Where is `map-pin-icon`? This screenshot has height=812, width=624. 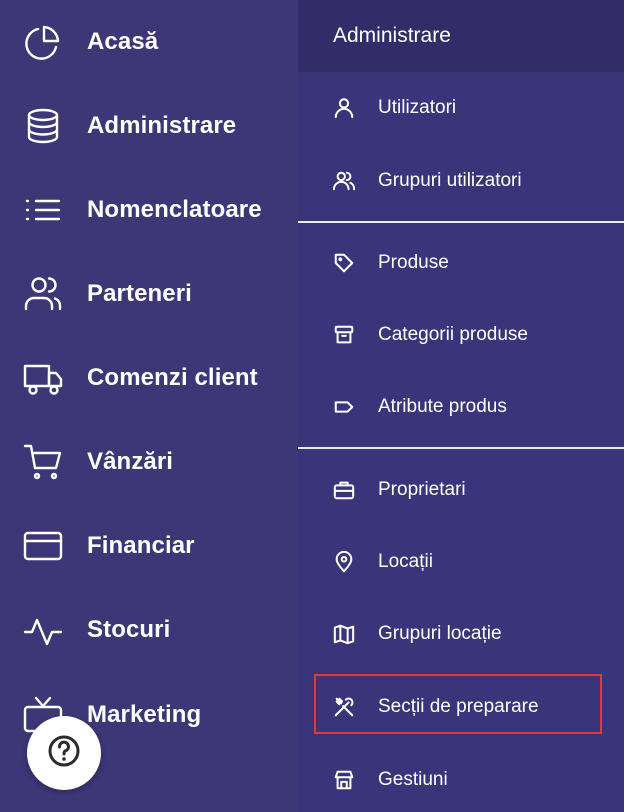 map-pin-icon is located at coordinates (344, 562).